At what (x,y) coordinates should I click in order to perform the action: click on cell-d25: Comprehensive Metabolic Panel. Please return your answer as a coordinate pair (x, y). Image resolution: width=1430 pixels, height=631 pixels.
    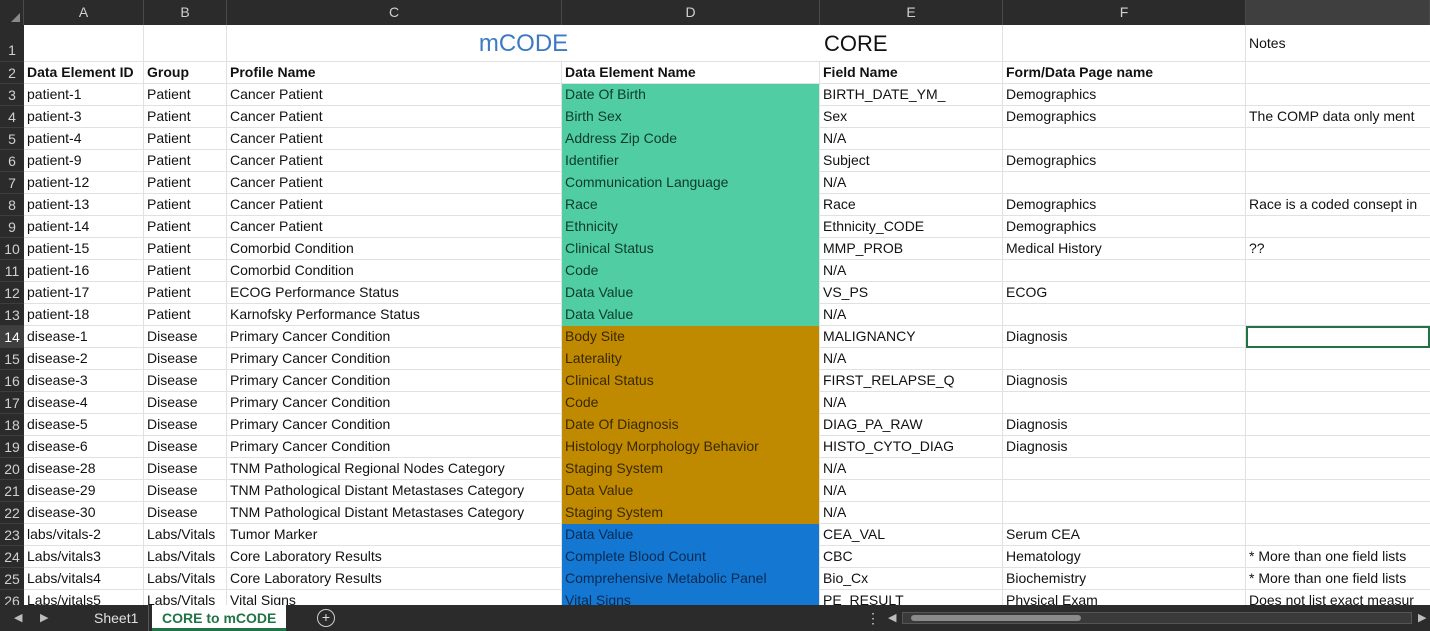
    Looking at the image, I should click on (691, 579).